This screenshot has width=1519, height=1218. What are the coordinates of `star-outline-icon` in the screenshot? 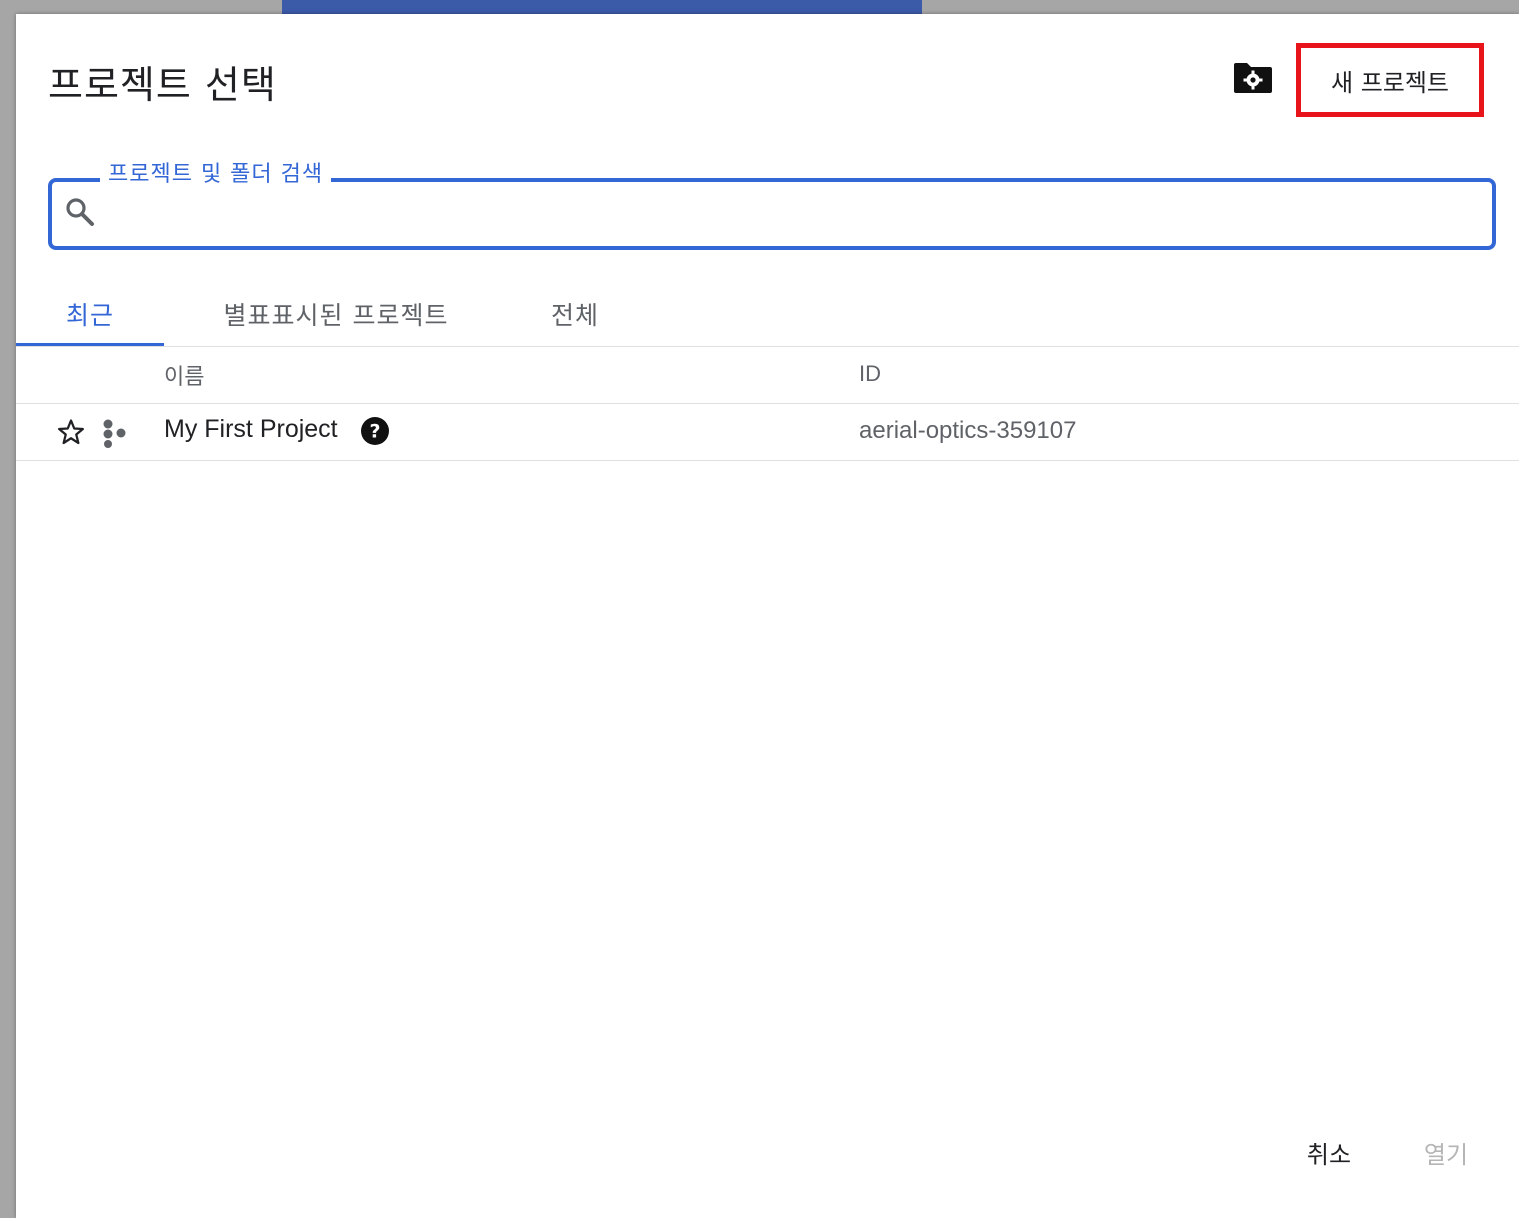 It's located at (71, 432).